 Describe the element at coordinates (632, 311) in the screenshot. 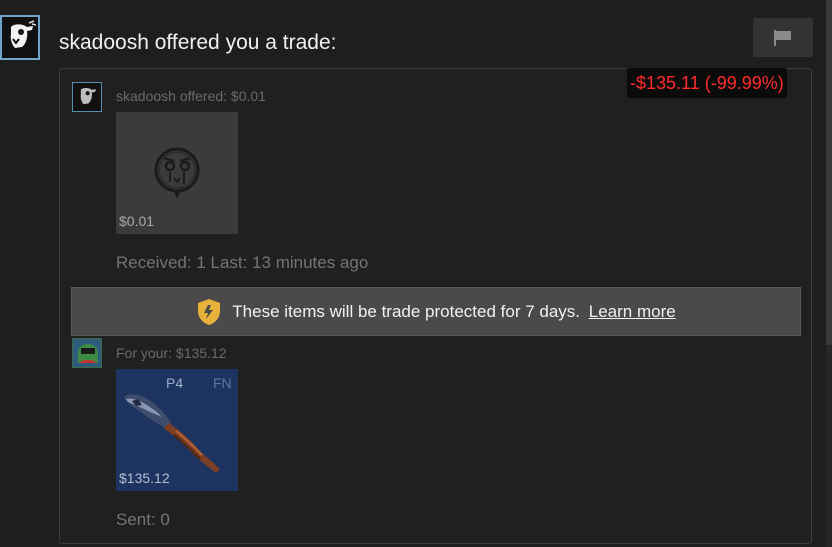

I see `learn-more-link: Learn more` at that location.